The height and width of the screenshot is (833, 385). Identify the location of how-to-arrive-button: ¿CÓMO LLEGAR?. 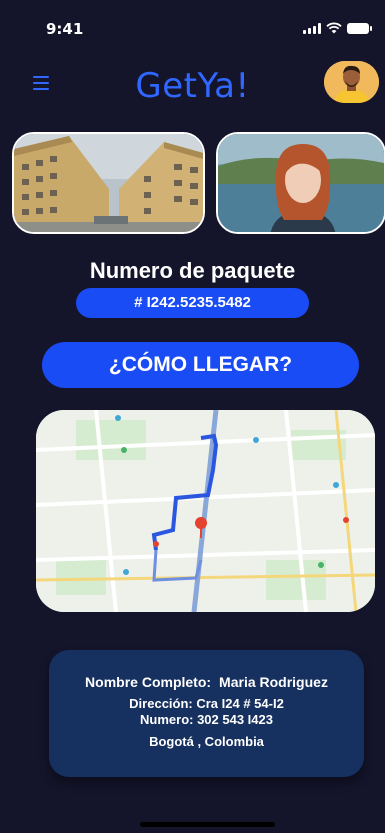
(200, 365).